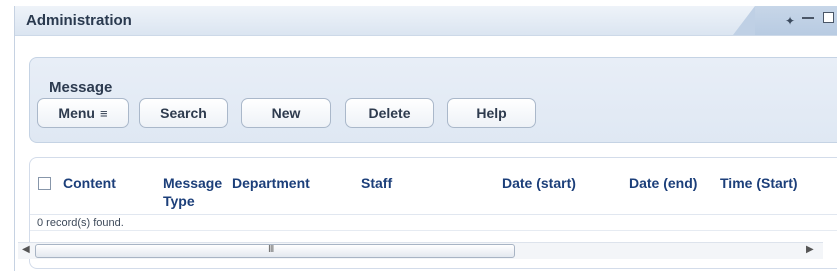 The height and width of the screenshot is (279, 837). I want to click on window-titlebar: Administration ✦, so click(426, 21).